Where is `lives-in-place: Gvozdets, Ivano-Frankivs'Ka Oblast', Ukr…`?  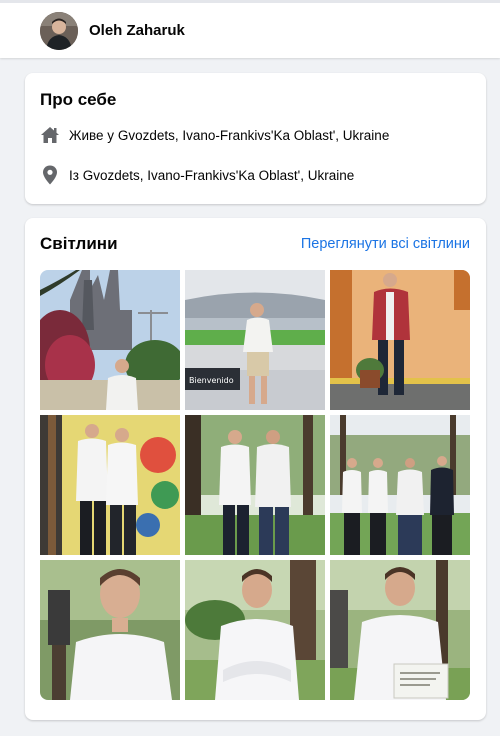
lives-in-place: Gvozdets, Ivano-Frankivs'Ka Oblast', Ukr… is located at coordinates (254, 135).